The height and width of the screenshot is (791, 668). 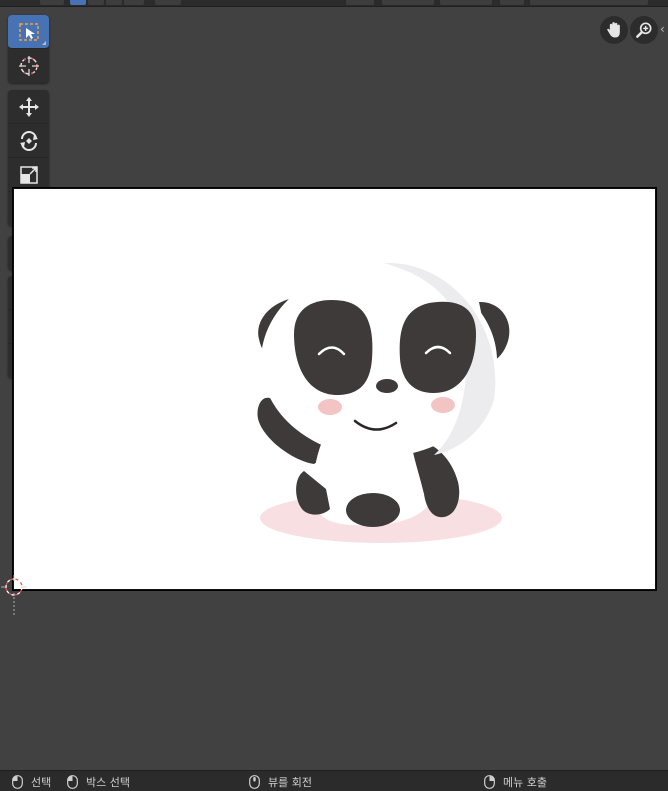 I want to click on select-box-tool, so click(x=28, y=32).